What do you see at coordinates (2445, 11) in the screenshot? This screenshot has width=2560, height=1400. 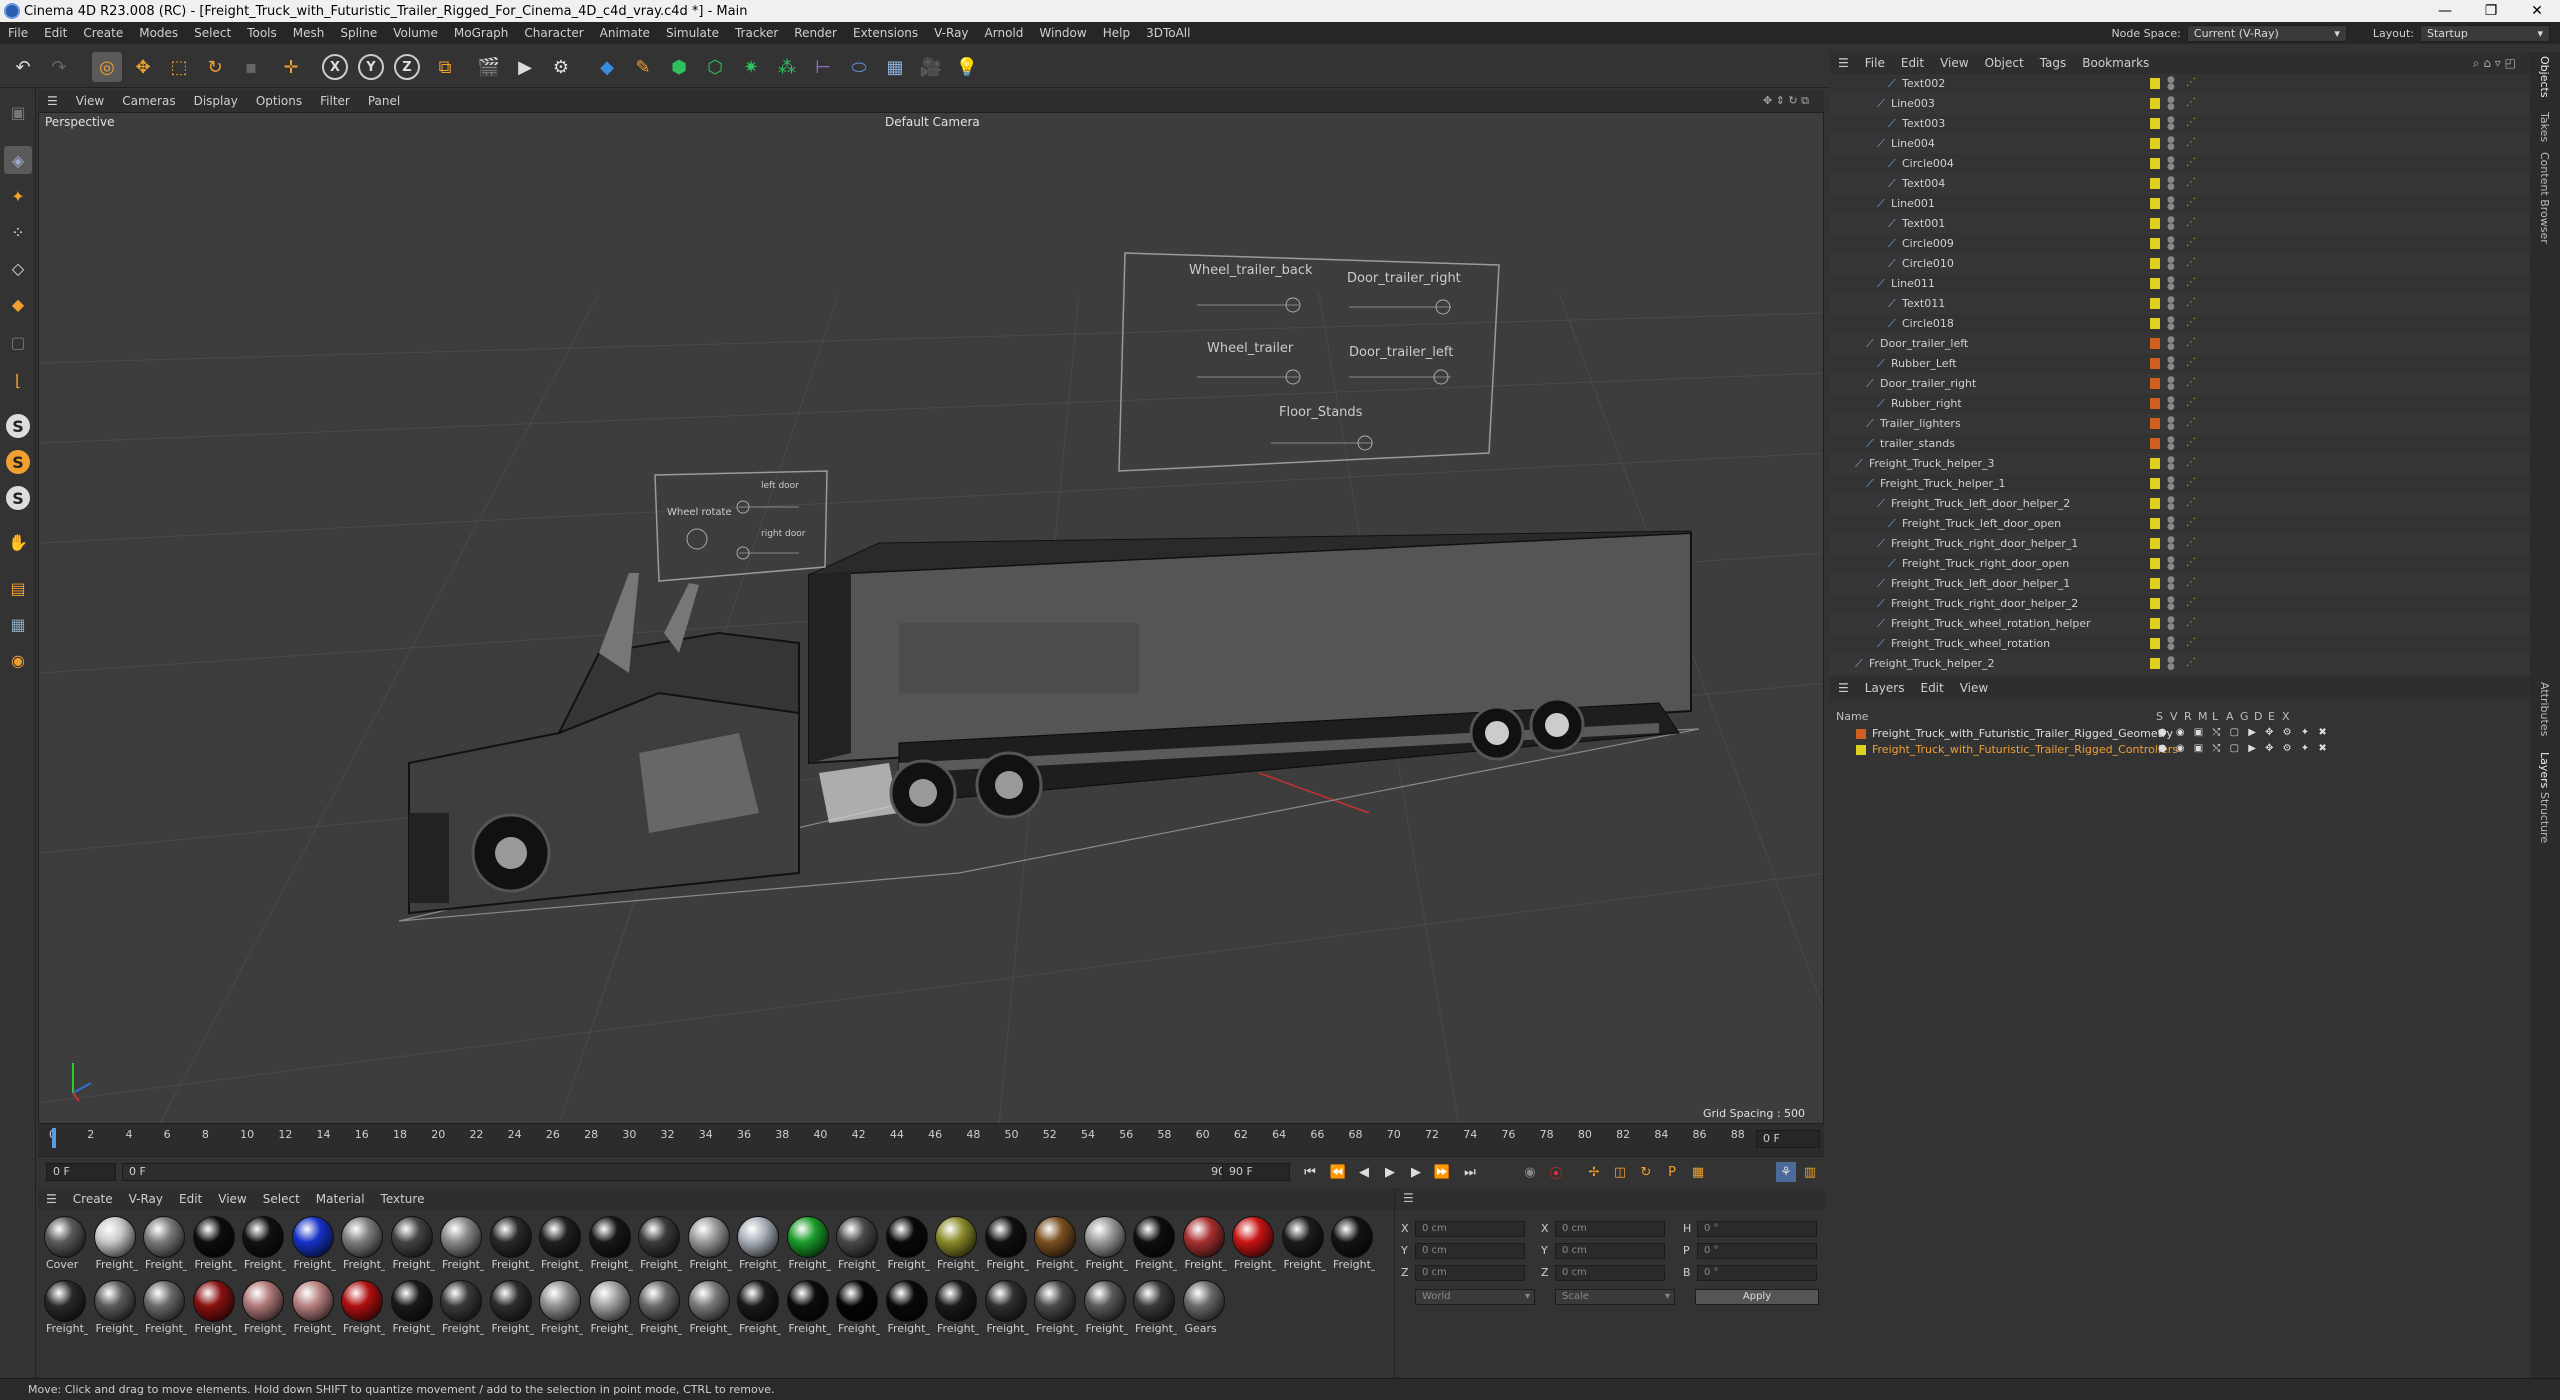 I see `minimize-button: —` at bounding box center [2445, 11].